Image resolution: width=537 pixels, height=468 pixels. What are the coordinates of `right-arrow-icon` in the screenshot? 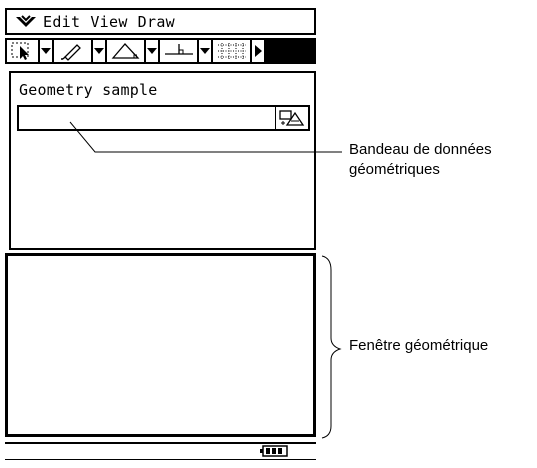 It's located at (258, 51).